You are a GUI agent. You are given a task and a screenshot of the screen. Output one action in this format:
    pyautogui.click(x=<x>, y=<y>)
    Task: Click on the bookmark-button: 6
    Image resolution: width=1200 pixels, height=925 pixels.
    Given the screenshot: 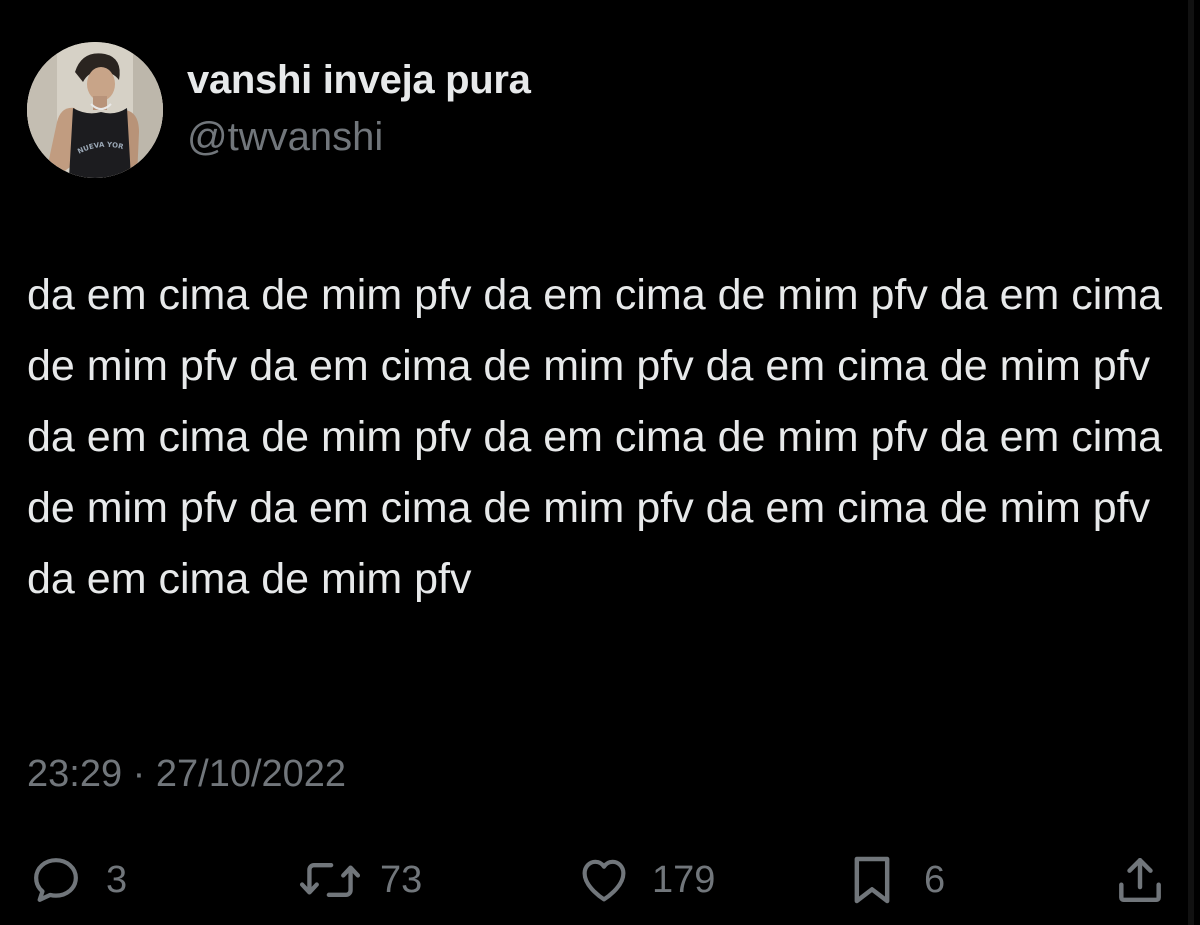 What is the action you would take?
    pyautogui.click(x=895, y=880)
    